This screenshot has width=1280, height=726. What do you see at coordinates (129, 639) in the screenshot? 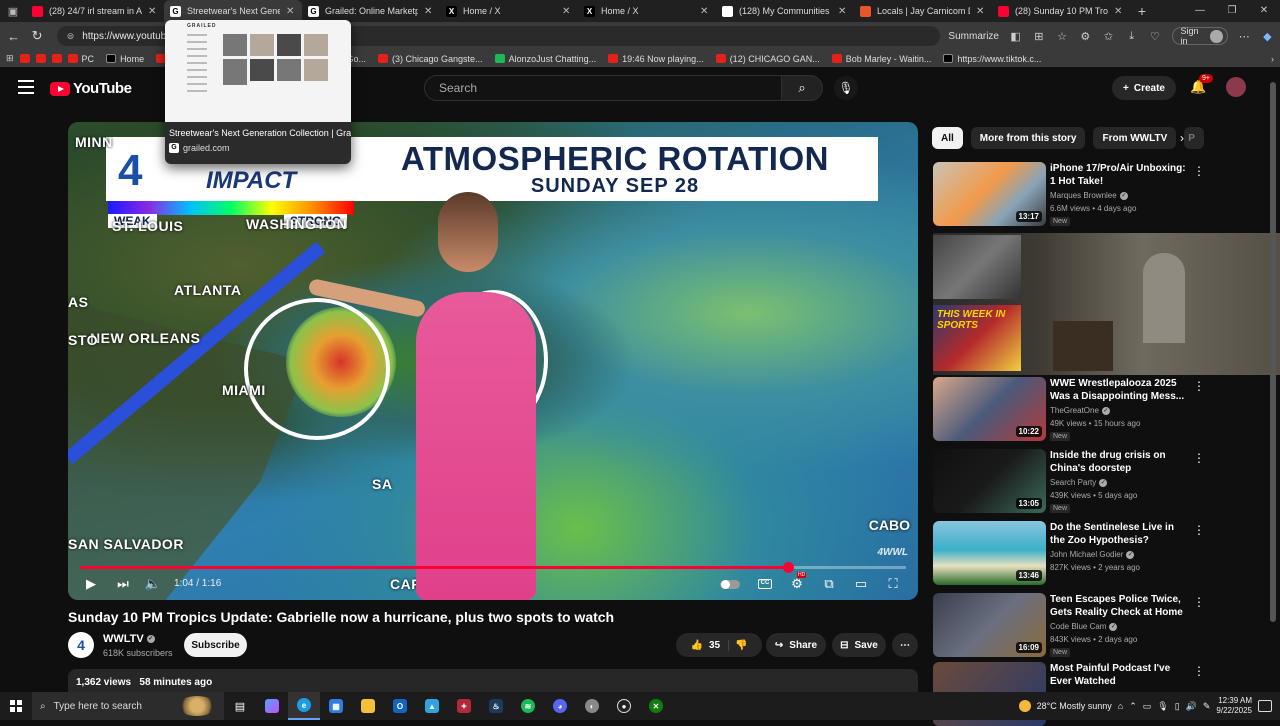
I see `channel-name: WWLTV ✓` at bounding box center [129, 639].